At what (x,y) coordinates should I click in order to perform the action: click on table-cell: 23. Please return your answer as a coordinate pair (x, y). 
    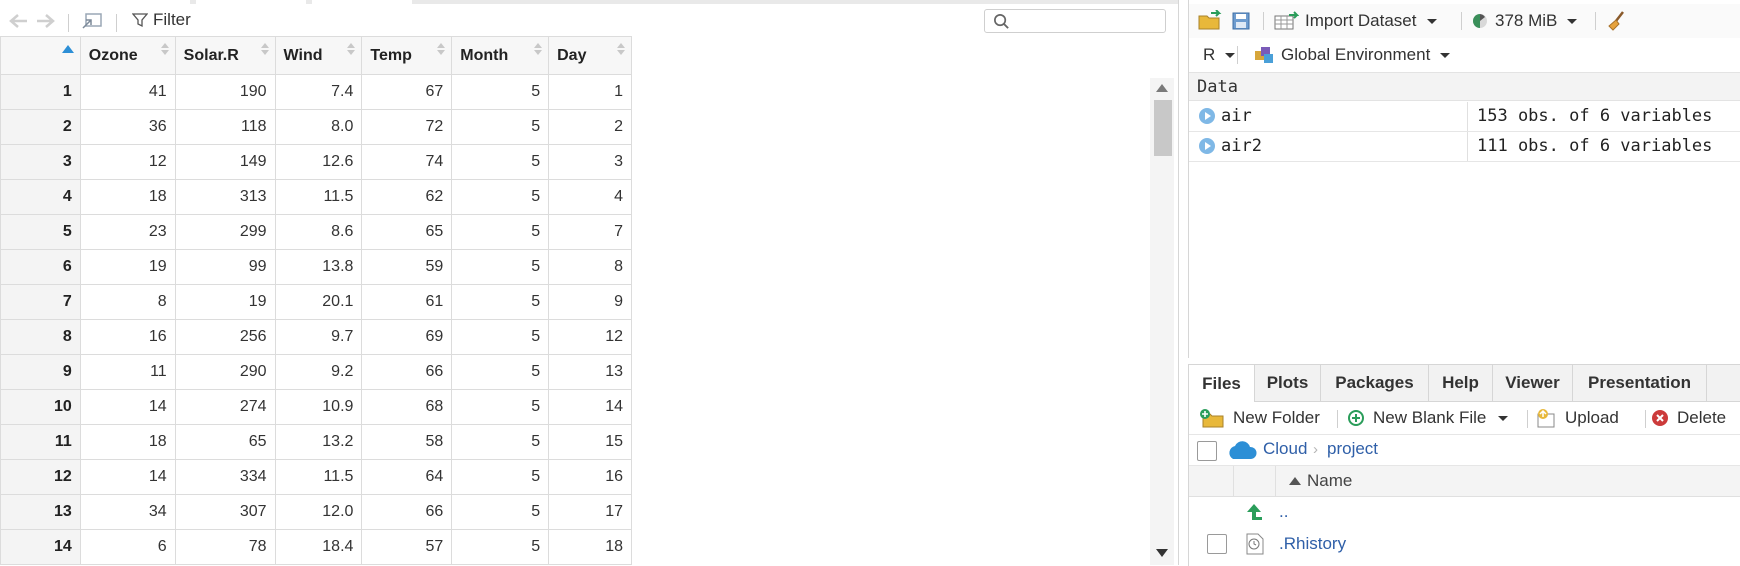
    Looking at the image, I should click on (127, 232).